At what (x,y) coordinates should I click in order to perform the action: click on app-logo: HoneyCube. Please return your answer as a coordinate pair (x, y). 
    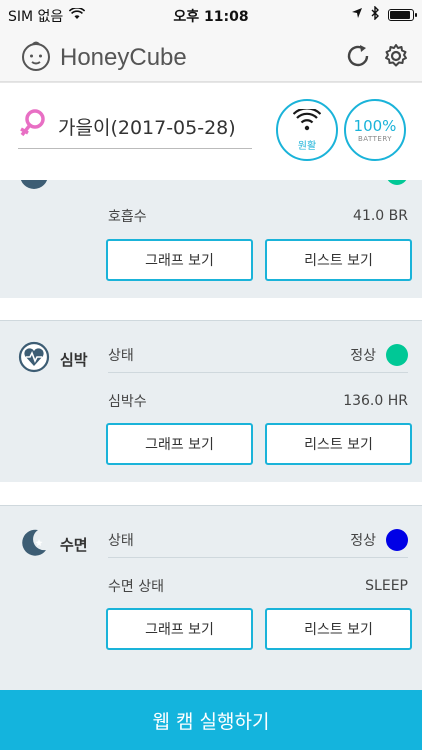
    Looking at the image, I should click on (103, 58).